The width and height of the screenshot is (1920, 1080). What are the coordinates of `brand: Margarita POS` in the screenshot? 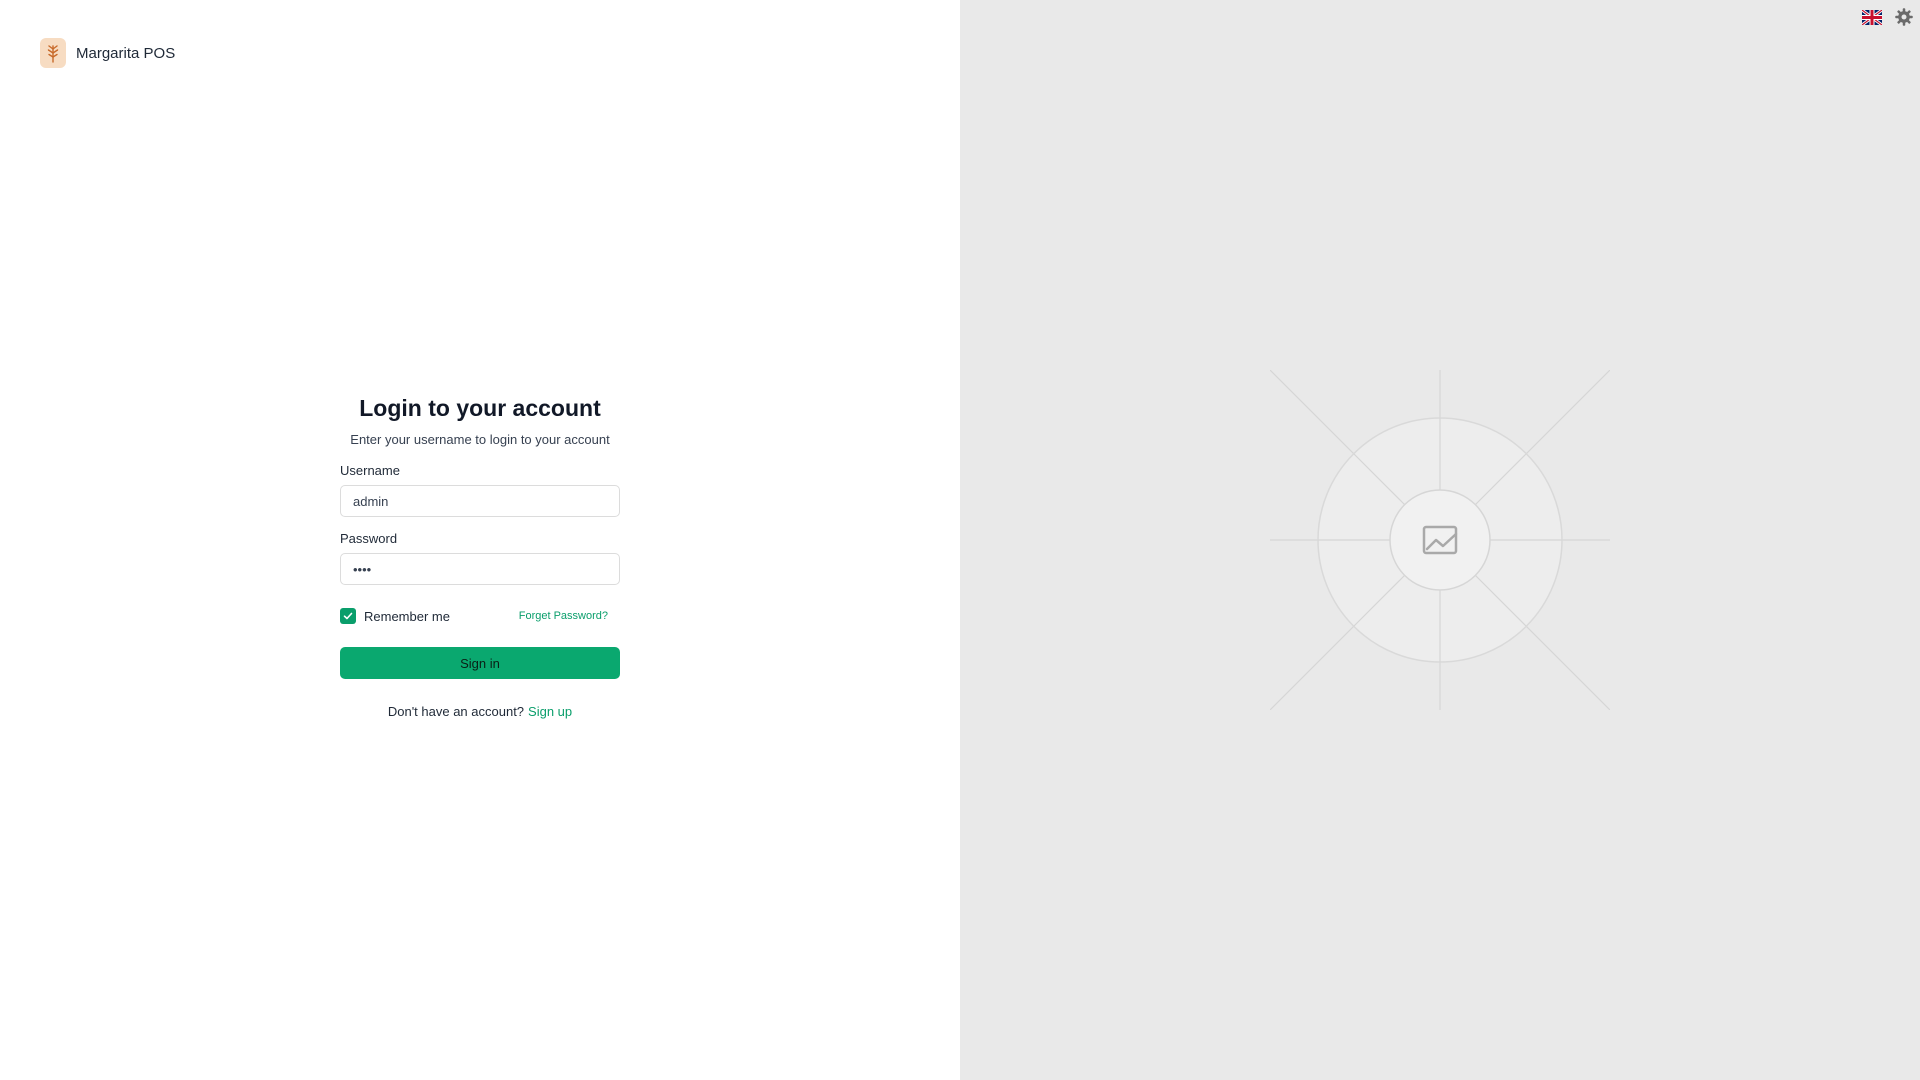 It's located at (107, 53).